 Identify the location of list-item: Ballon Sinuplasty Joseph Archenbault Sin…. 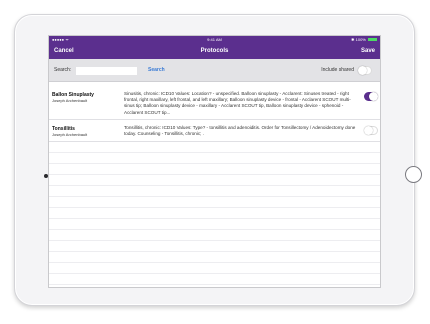
(214, 103).